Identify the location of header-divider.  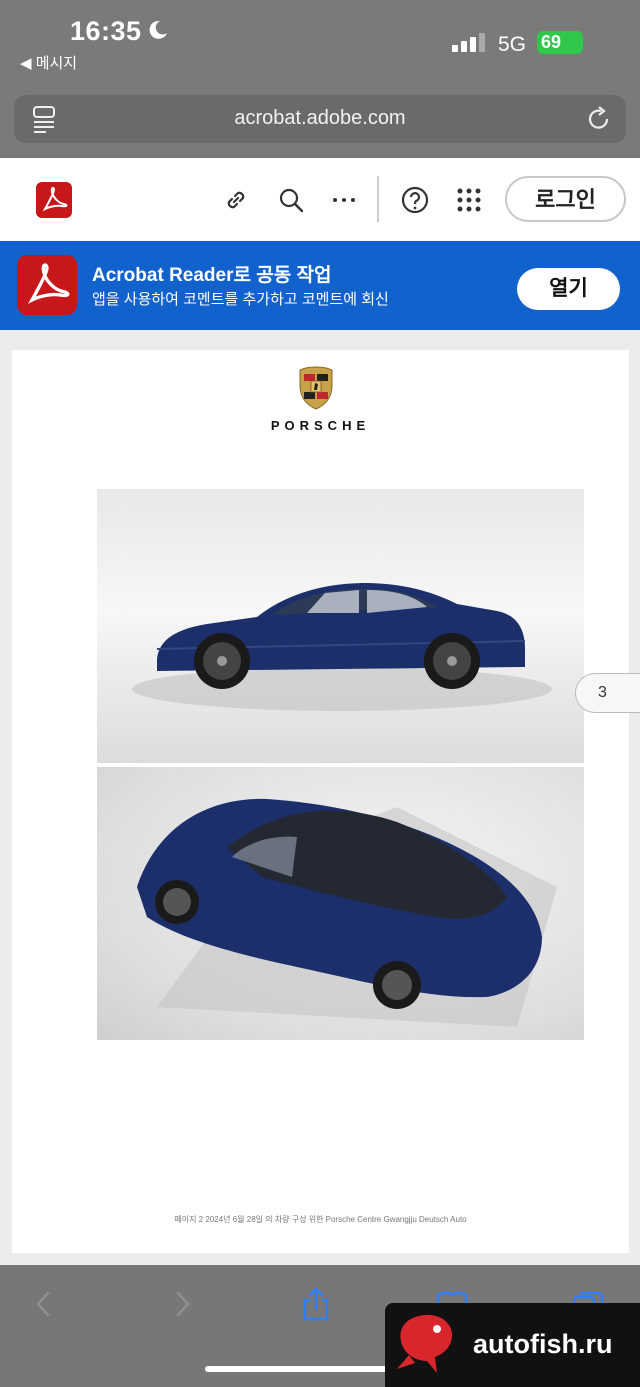
(378, 199).